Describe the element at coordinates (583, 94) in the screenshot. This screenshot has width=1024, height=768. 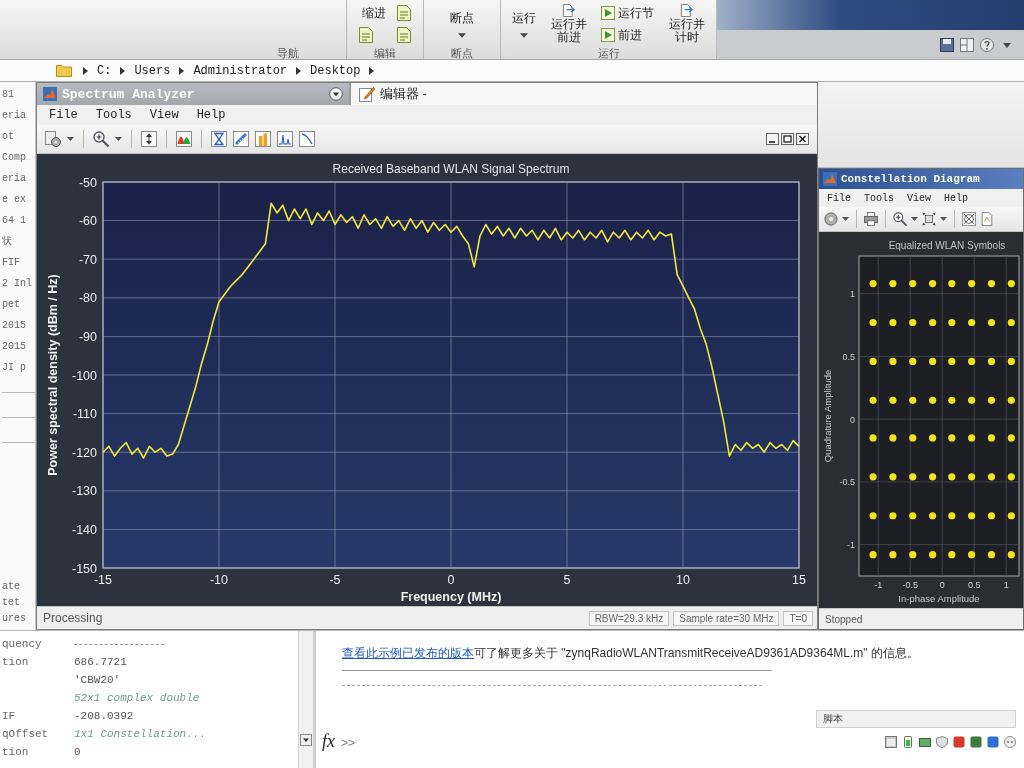
I see `editor-tab: 编辑器 -` at that location.